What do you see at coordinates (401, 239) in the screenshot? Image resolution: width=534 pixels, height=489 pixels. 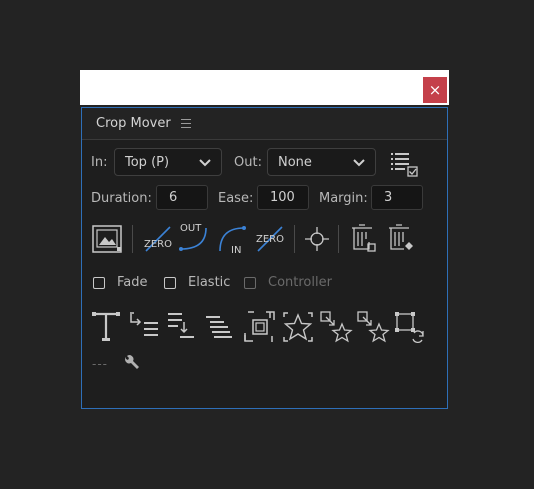 I see `delete-keyframes-icon` at bounding box center [401, 239].